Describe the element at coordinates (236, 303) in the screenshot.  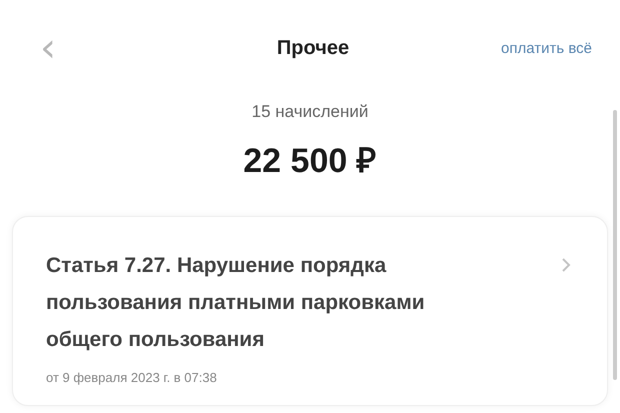
I see `charge-title: Статья 7.27. Нарушение порядка пользования платными парковками общего пользования` at that location.